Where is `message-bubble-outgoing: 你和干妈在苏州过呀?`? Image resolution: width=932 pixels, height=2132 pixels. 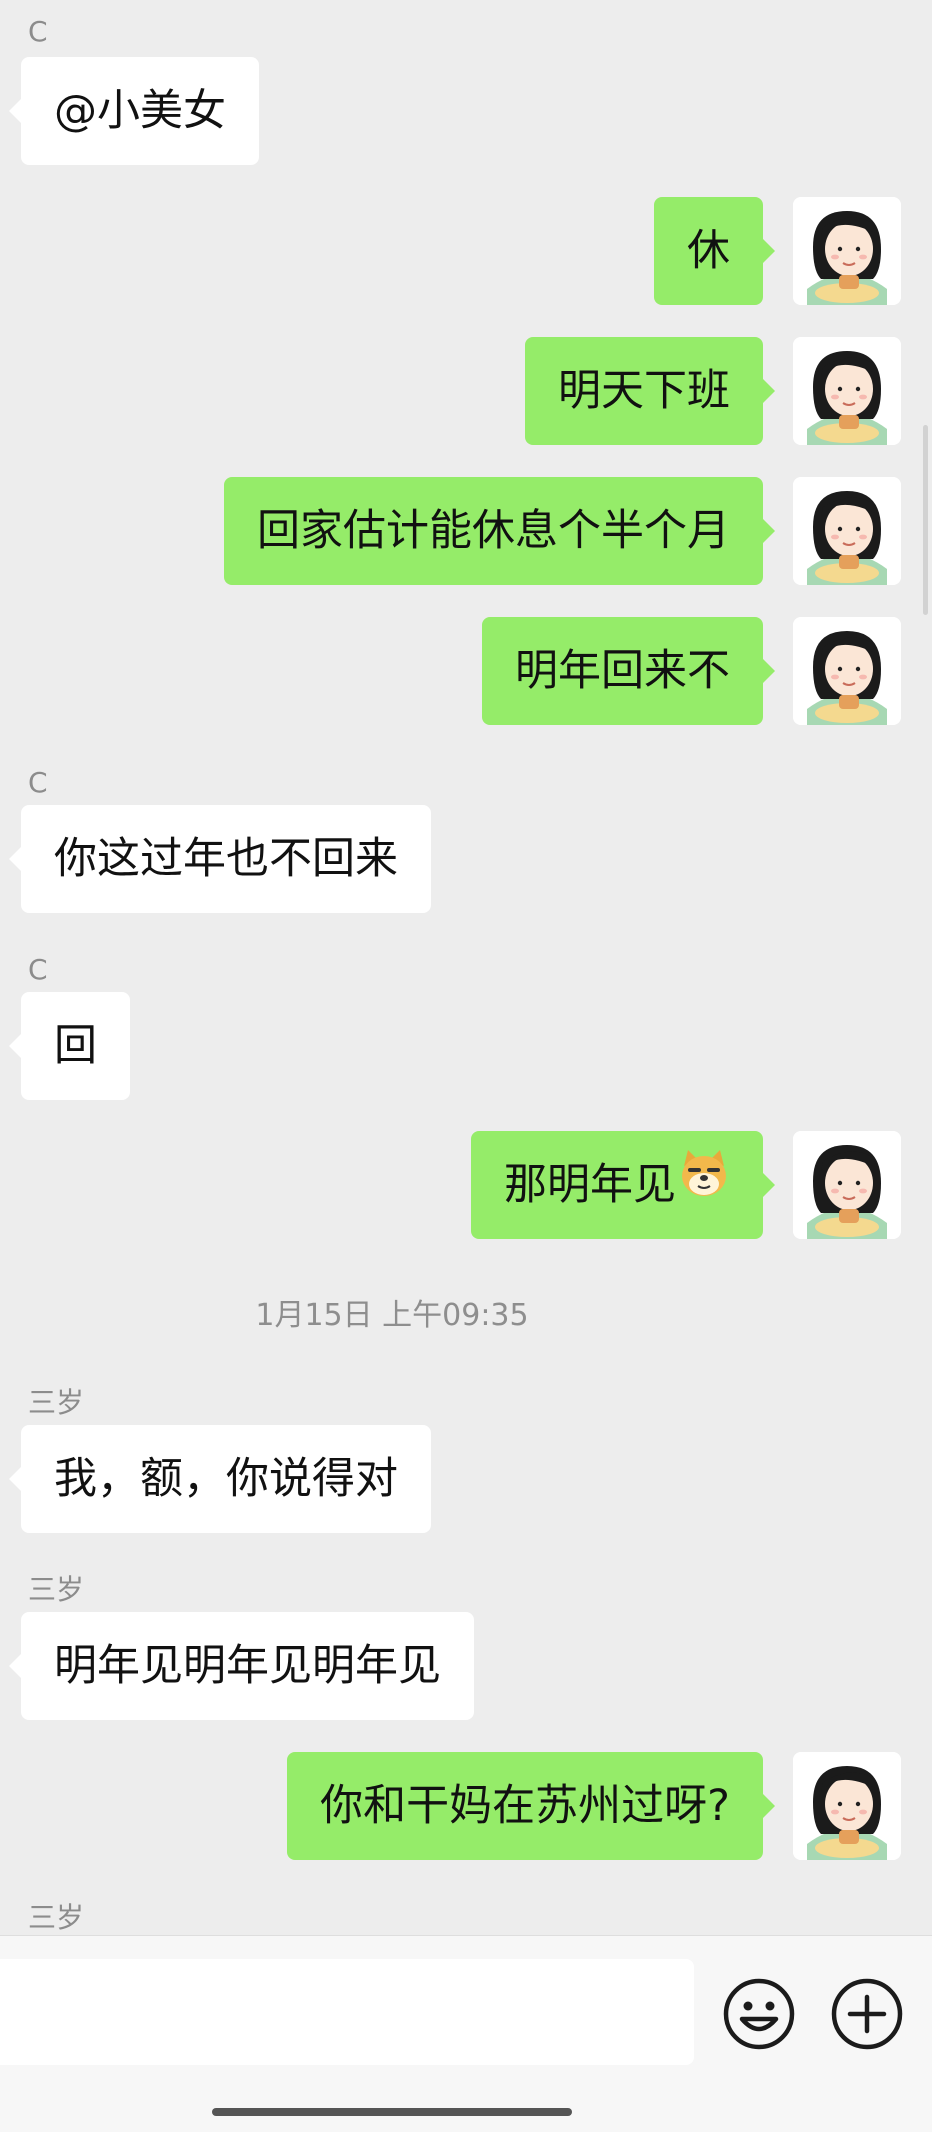 message-bubble-outgoing: 你和干妈在苏州过呀? is located at coordinates (531, 1806).